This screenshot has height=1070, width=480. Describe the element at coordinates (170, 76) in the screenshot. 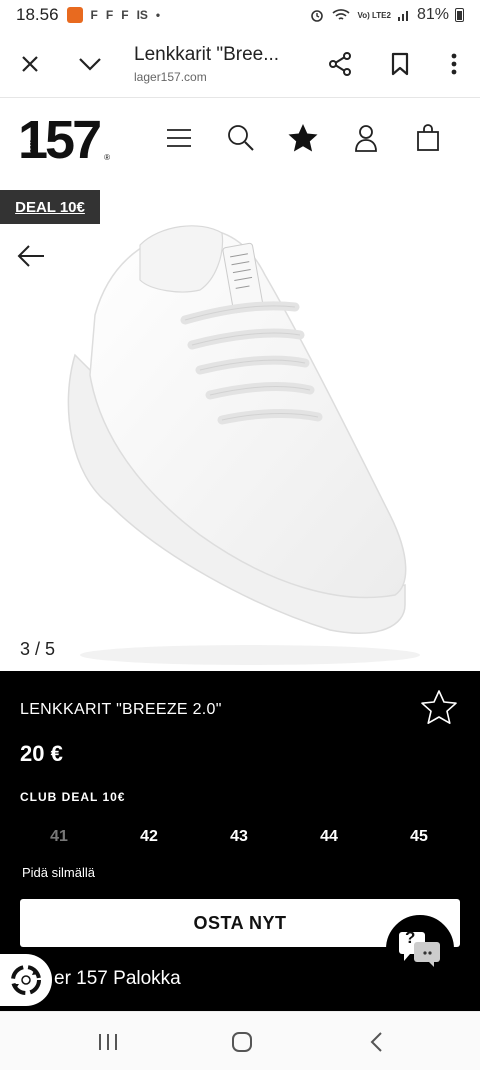

I see `page-url: lager157.com` at that location.